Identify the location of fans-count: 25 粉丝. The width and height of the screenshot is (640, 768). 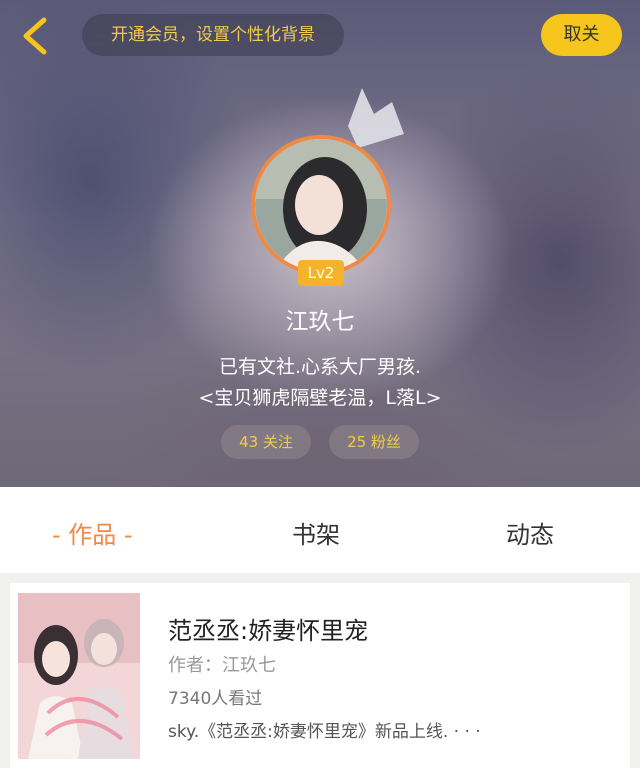
(374, 442).